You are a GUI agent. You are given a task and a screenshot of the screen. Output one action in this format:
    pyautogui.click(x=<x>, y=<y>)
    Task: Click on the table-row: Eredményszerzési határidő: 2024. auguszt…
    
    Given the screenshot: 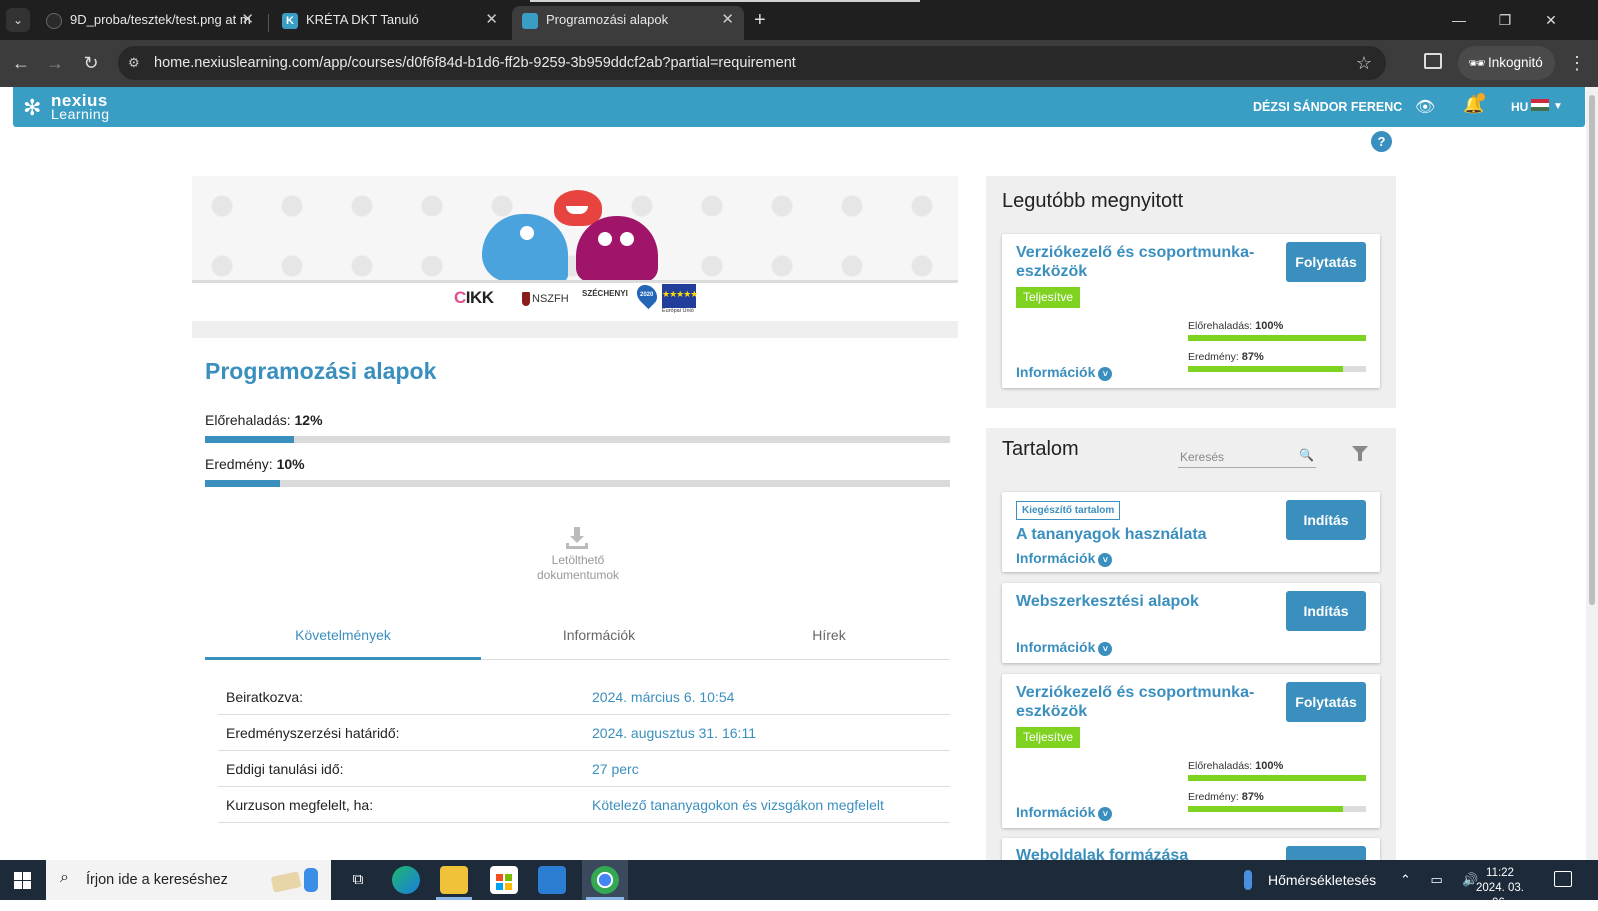 What is the action you would take?
    pyautogui.click(x=584, y=733)
    